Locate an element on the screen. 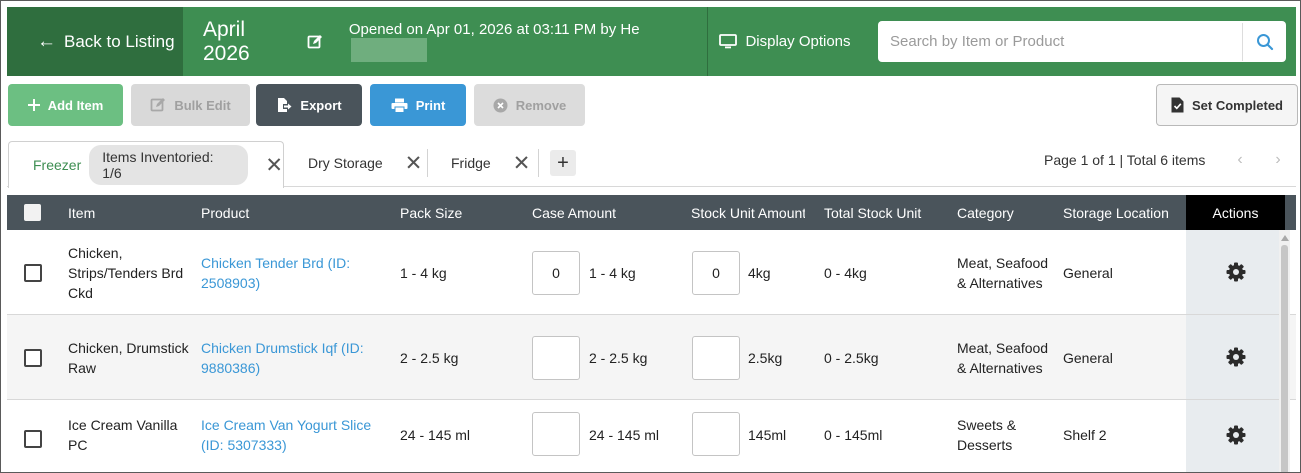 The width and height of the screenshot is (1301, 473). total-stock-unit: 0 - 145ml is located at coordinates (853, 435).